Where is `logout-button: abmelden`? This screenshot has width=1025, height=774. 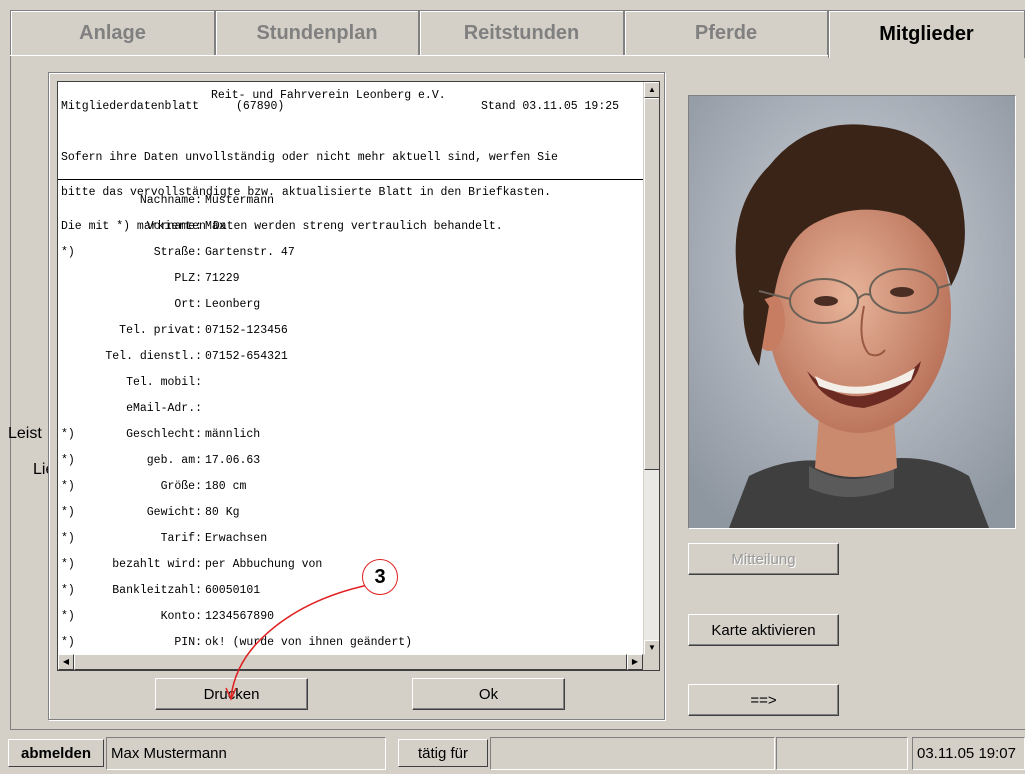 logout-button: abmelden is located at coordinates (56, 753).